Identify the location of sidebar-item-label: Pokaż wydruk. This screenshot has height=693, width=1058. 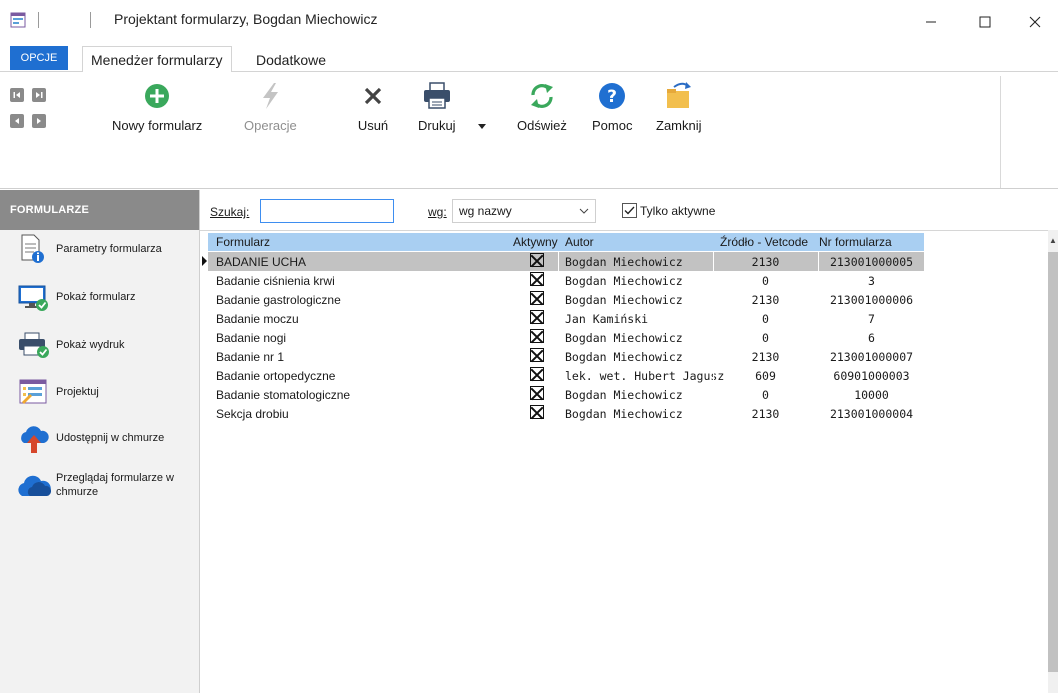
(90, 345).